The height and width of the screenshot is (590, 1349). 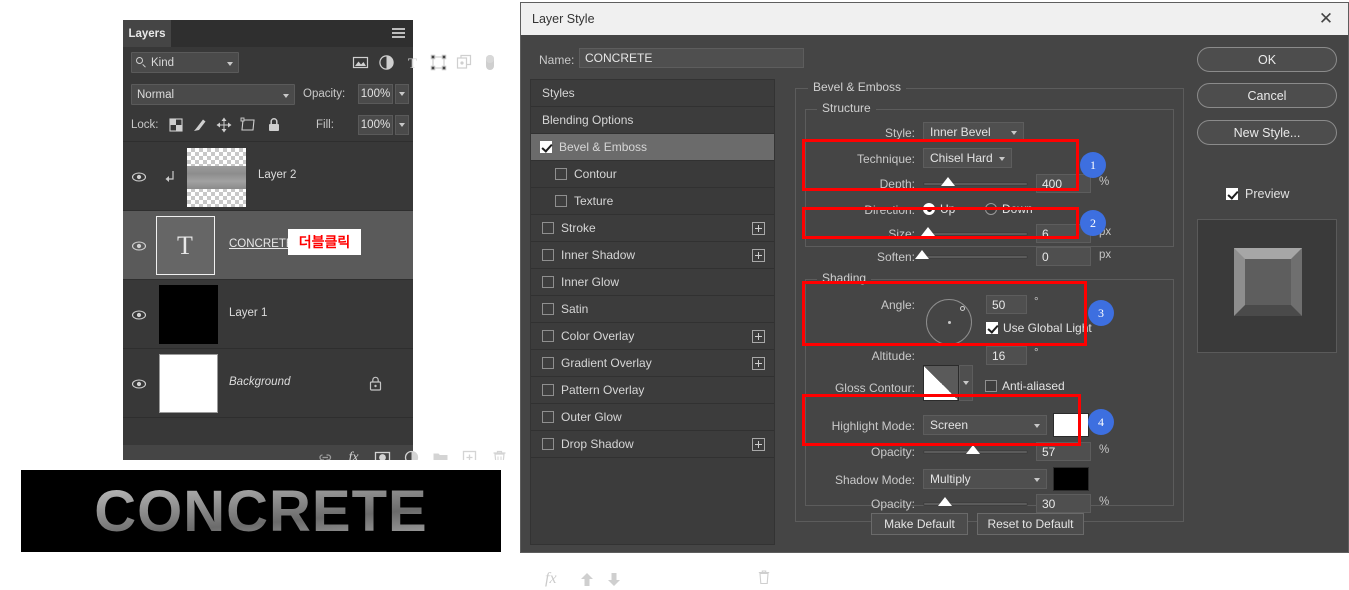 What do you see at coordinates (652, 390) in the screenshot?
I see `style-item-pattern-overlay: Pattern Overlay` at bounding box center [652, 390].